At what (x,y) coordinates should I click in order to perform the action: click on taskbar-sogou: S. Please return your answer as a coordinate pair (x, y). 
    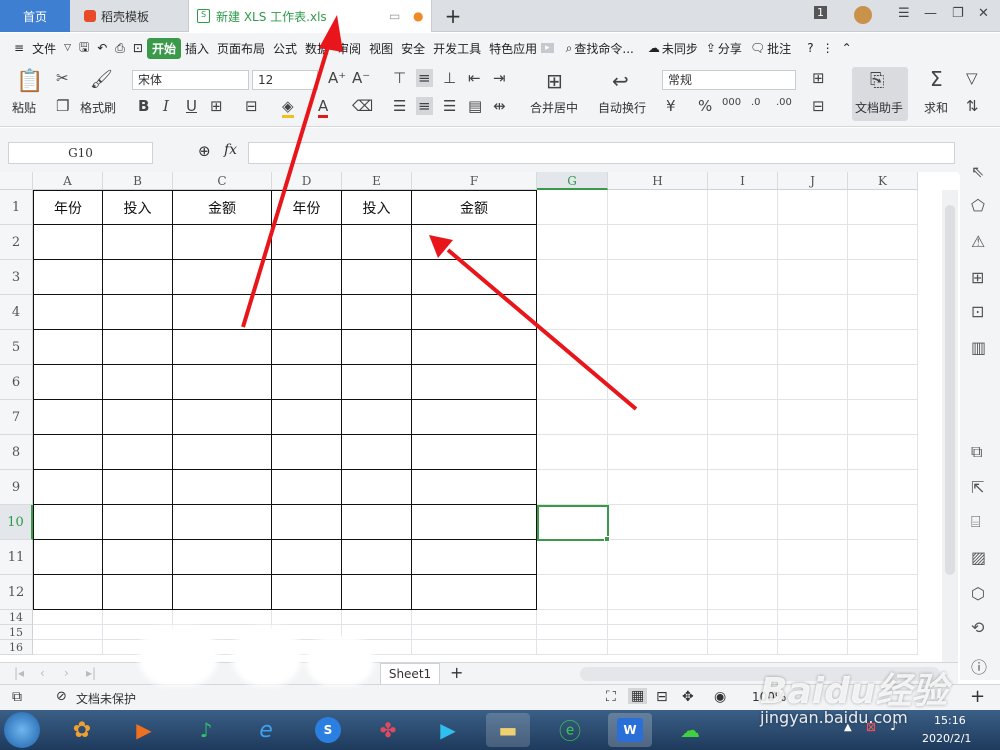
    Looking at the image, I should click on (328, 730).